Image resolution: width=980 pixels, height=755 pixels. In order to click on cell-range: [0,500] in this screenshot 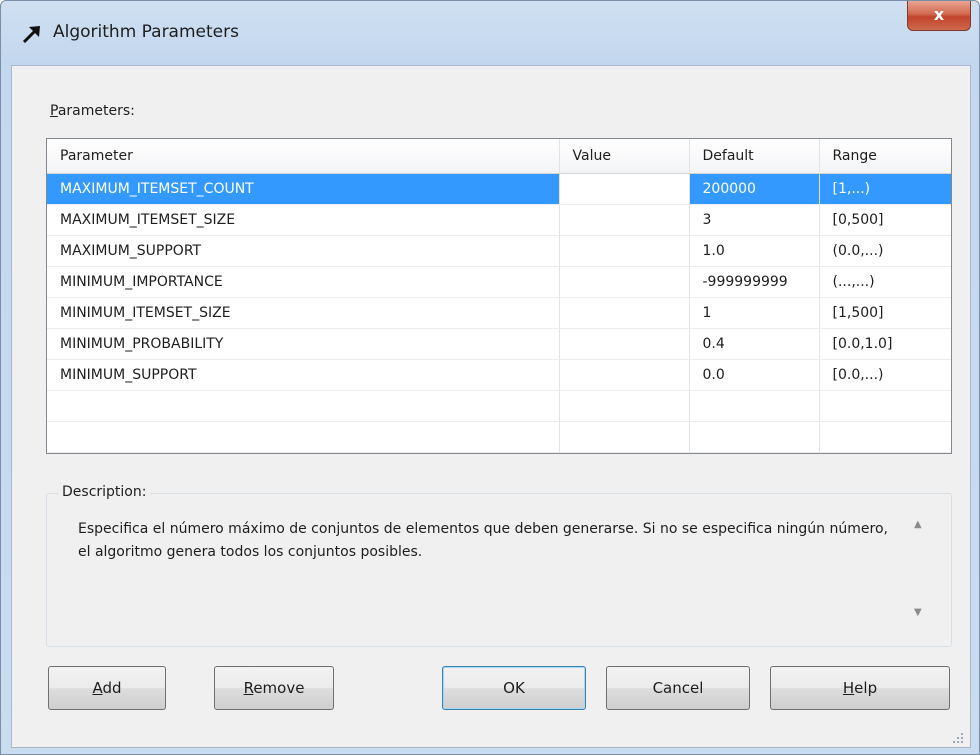, I will do `click(885, 220)`.